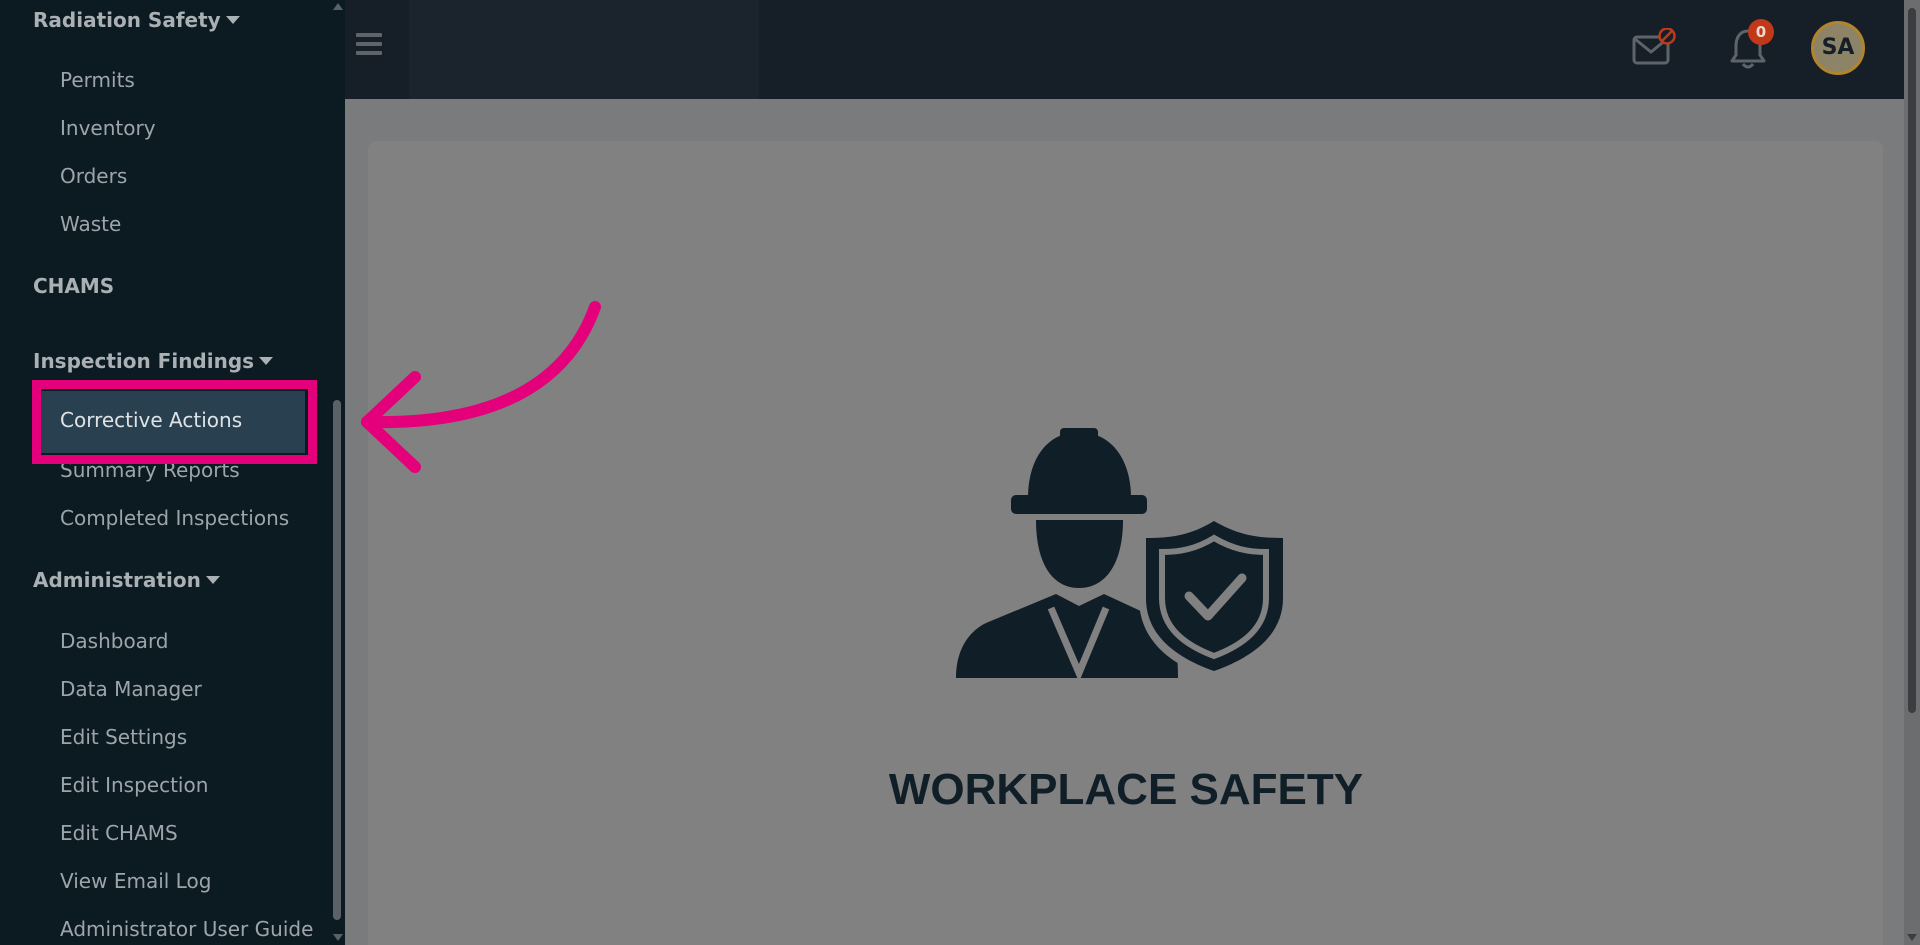  I want to click on sidebar-item-orders: Orders, so click(93, 176).